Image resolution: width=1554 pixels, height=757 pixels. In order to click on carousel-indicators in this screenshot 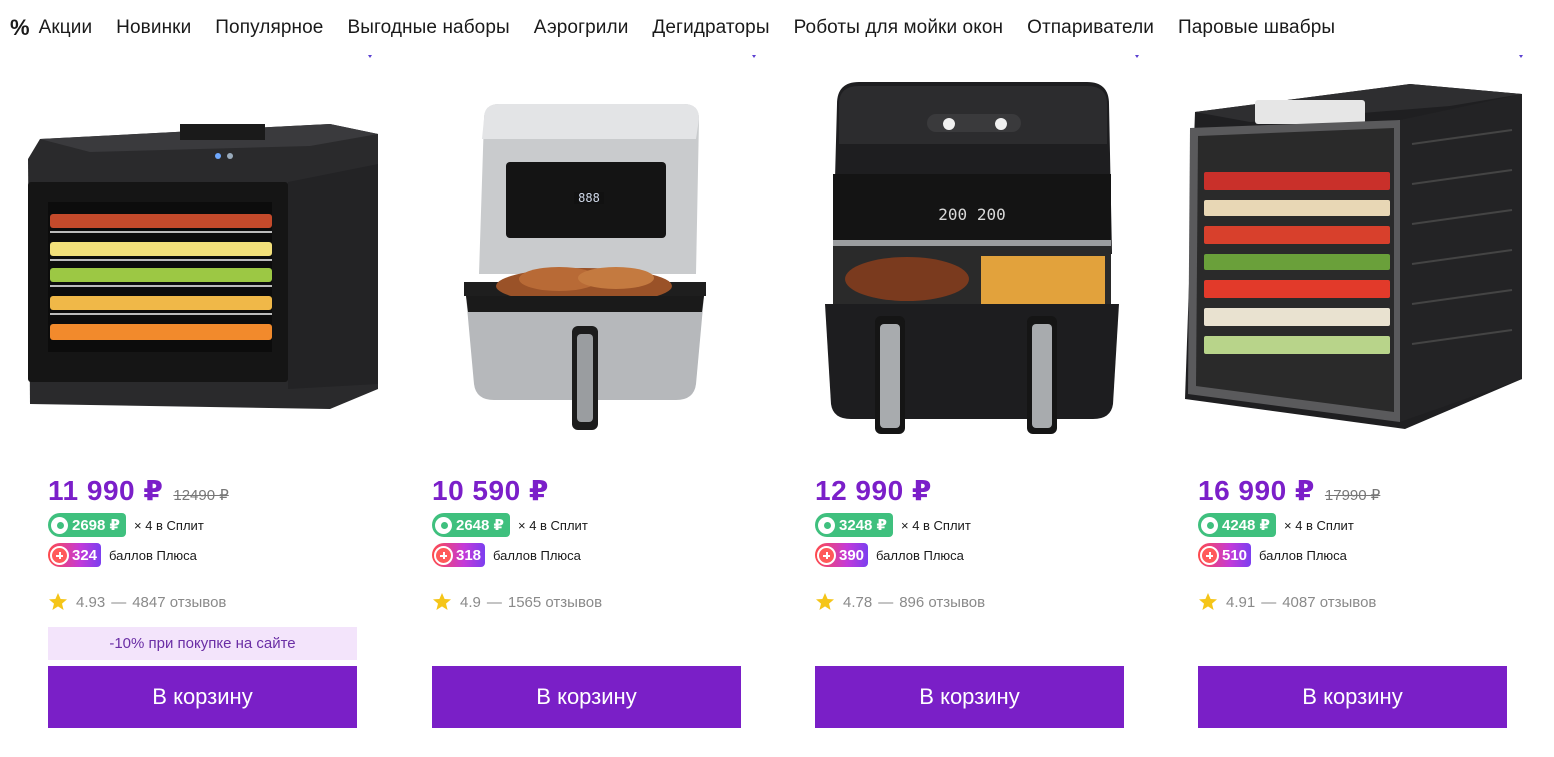, I will do `click(777, 58)`.